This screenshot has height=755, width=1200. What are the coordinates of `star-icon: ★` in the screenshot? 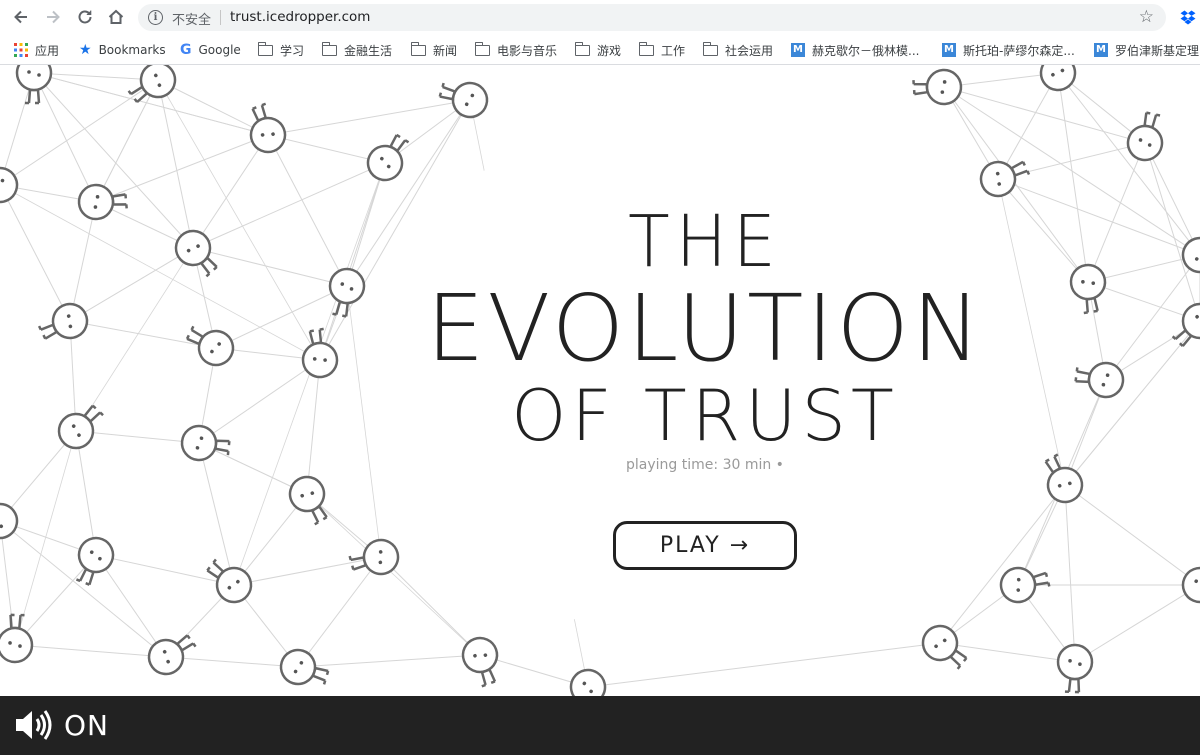 It's located at (85, 50).